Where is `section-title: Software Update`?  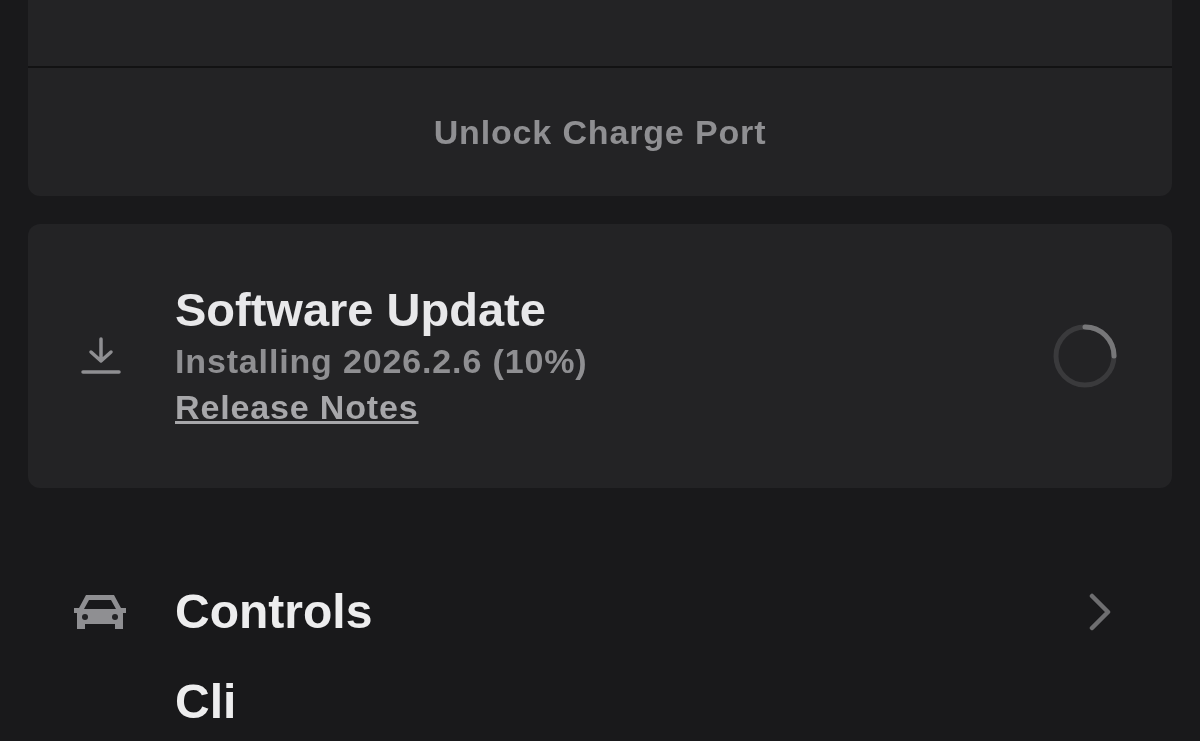 section-title: Software Update is located at coordinates (361, 310).